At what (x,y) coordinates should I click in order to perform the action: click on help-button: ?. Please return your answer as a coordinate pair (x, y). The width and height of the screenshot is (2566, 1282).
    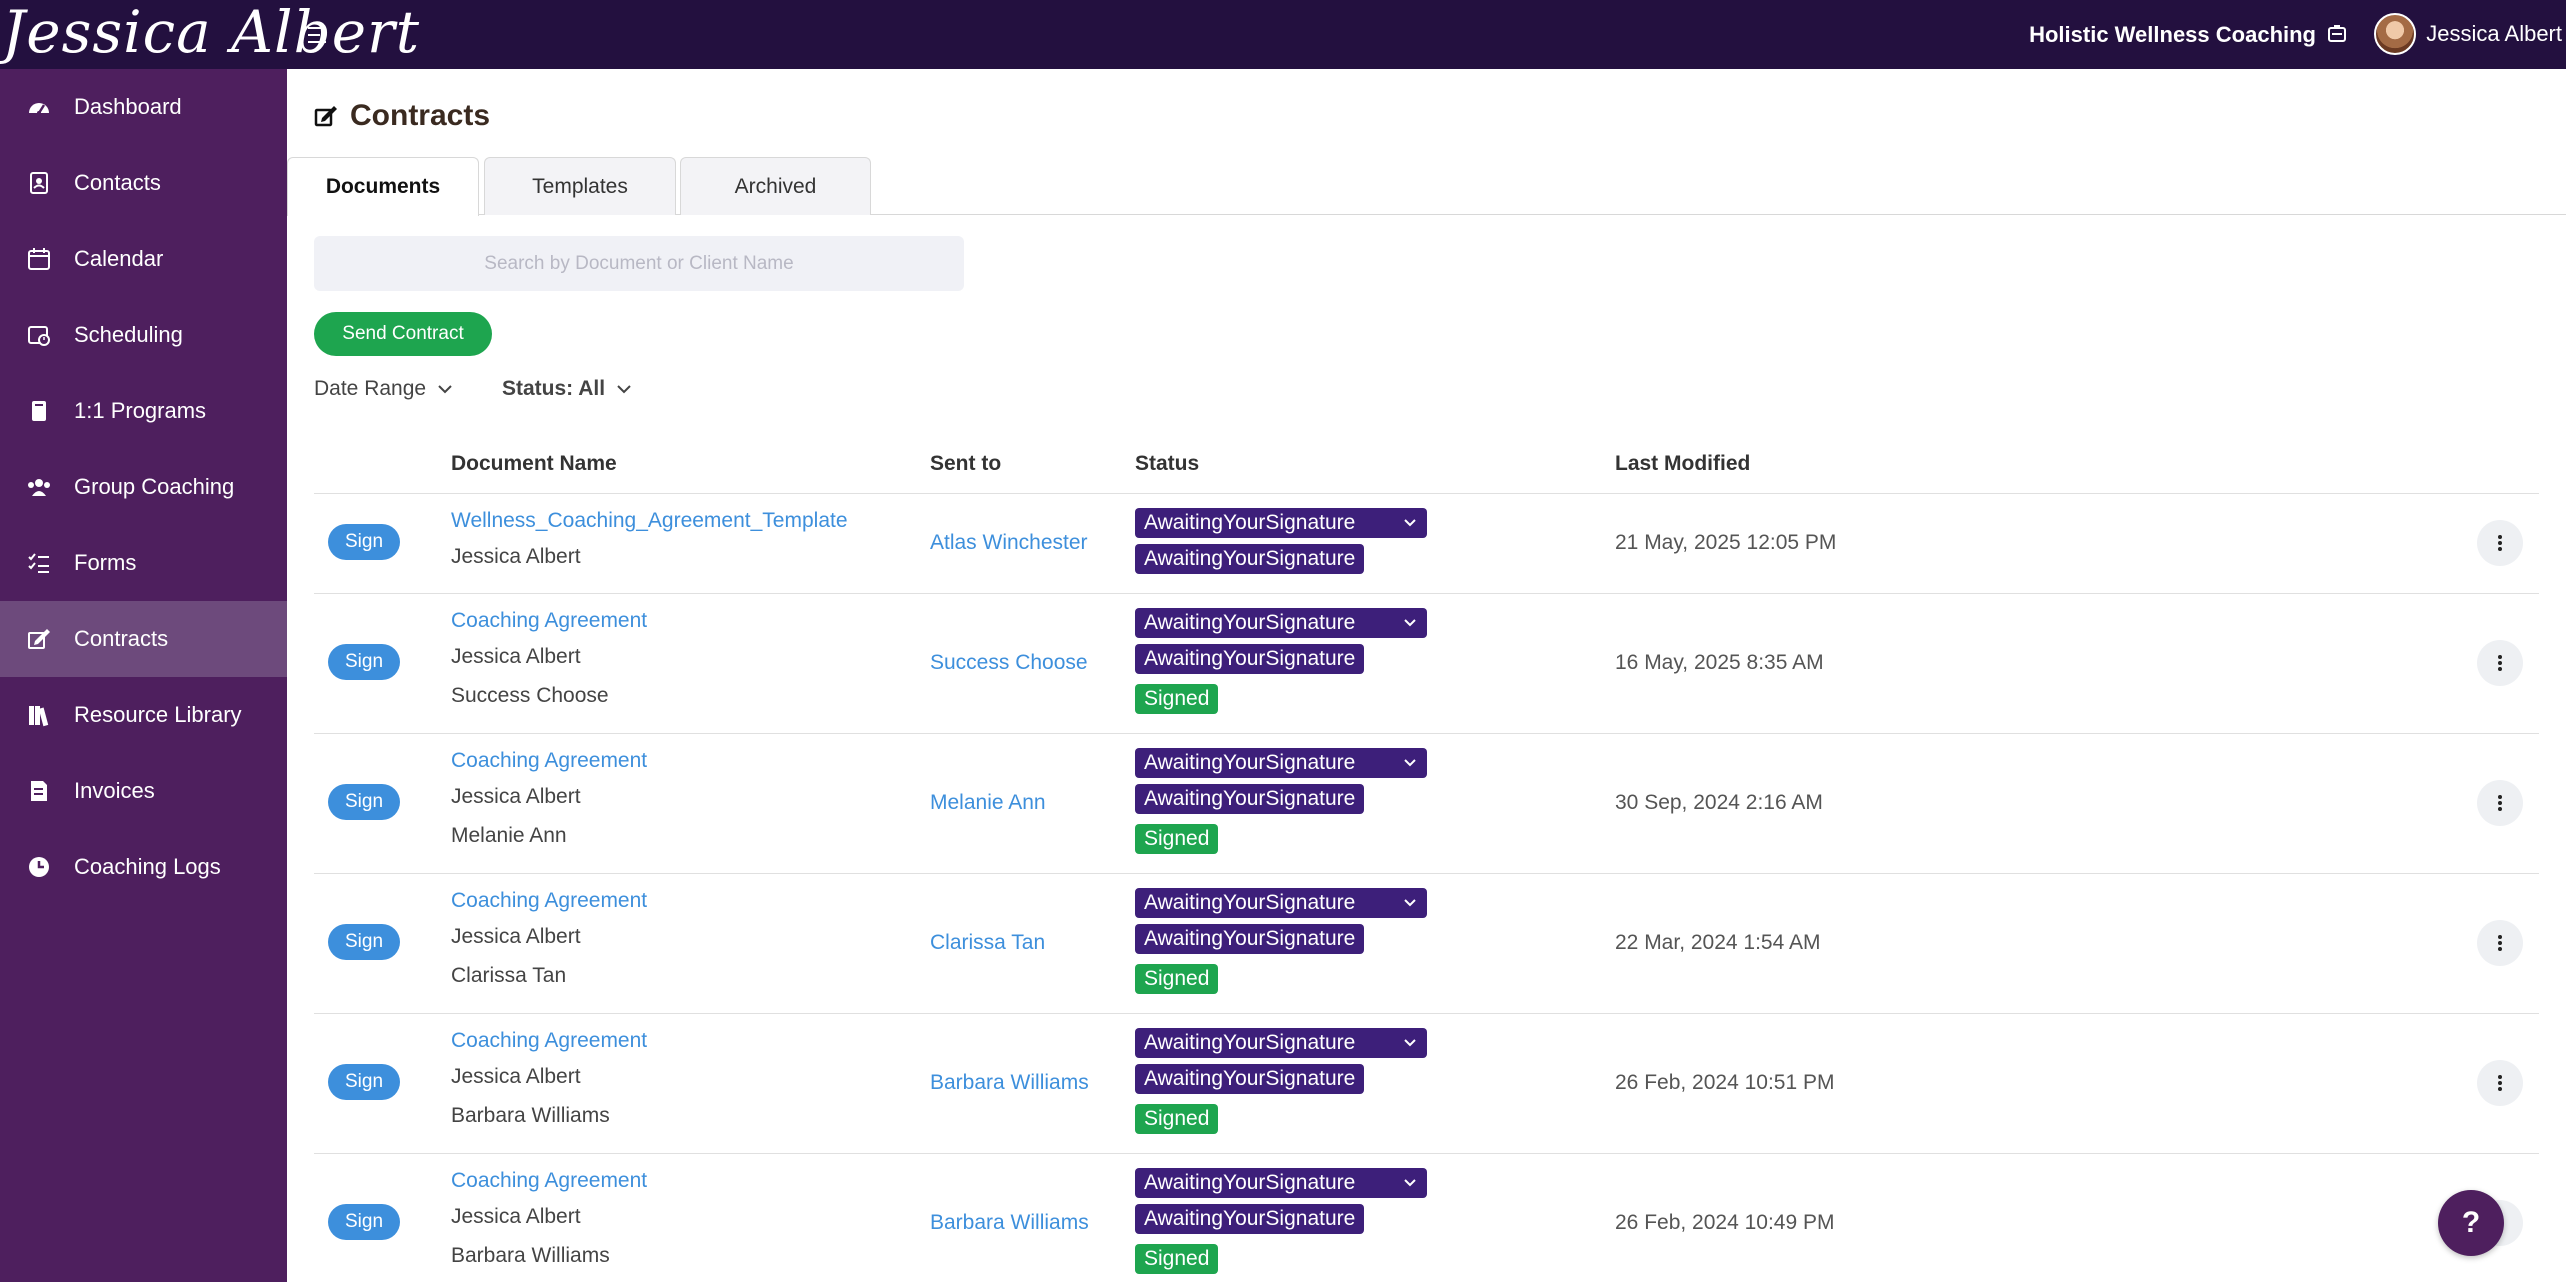
    Looking at the image, I should click on (2471, 1223).